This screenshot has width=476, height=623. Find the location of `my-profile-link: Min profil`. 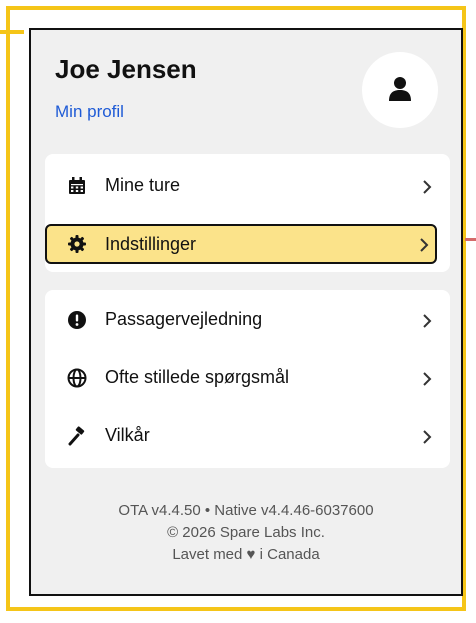

my-profile-link: Min profil is located at coordinates (89, 112).